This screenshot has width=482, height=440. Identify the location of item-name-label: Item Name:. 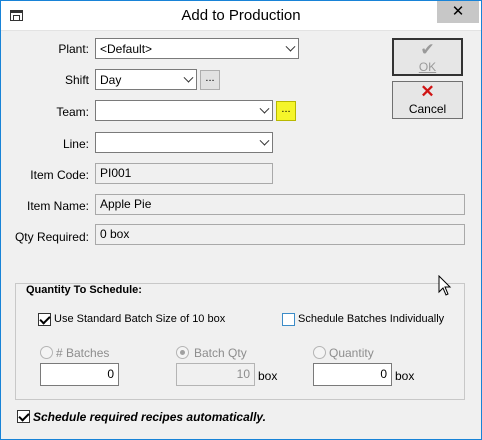
(57, 206).